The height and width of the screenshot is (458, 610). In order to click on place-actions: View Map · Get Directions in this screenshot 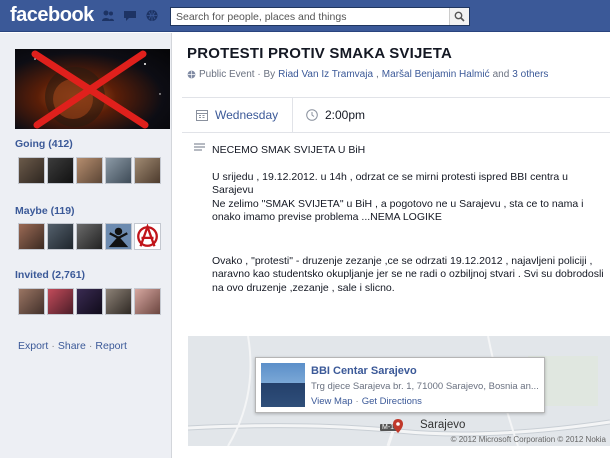, I will do `click(366, 401)`.